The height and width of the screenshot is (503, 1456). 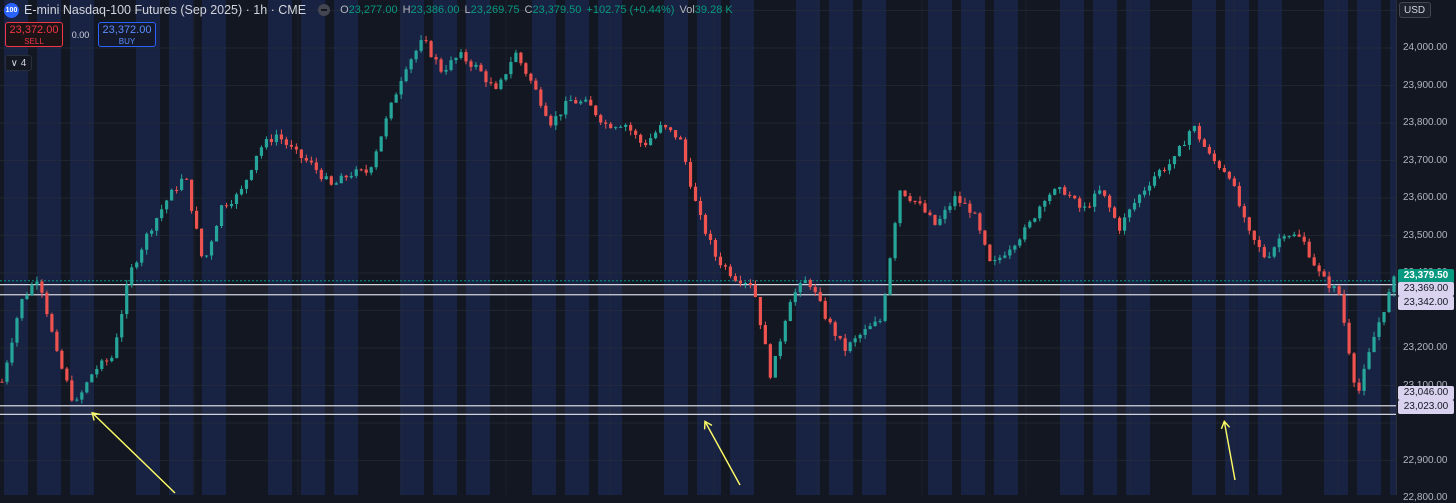 What do you see at coordinates (1426, 289) in the screenshot?
I see `level-price-tag: 23,369.00` at bounding box center [1426, 289].